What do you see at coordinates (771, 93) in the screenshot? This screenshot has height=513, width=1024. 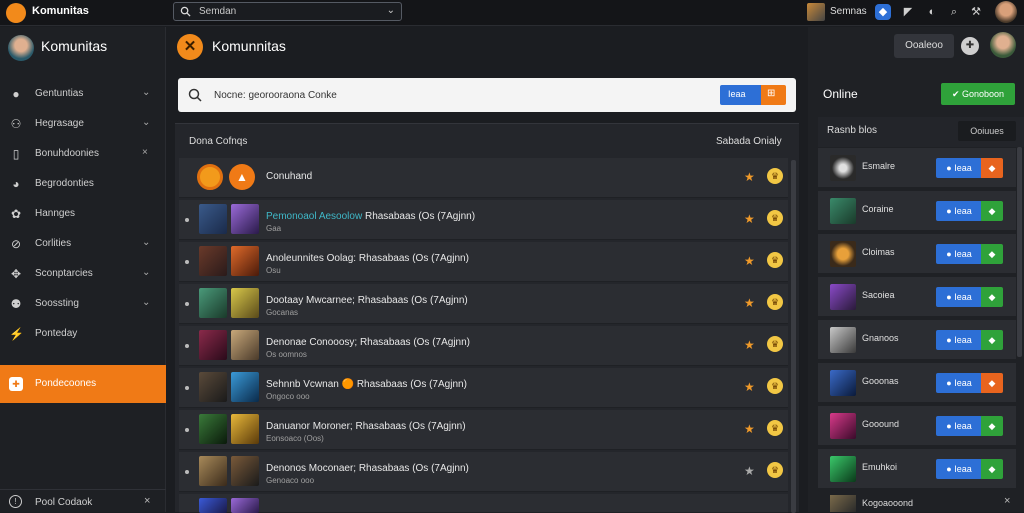 I see `clear-icon: ⊞` at bounding box center [771, 93].